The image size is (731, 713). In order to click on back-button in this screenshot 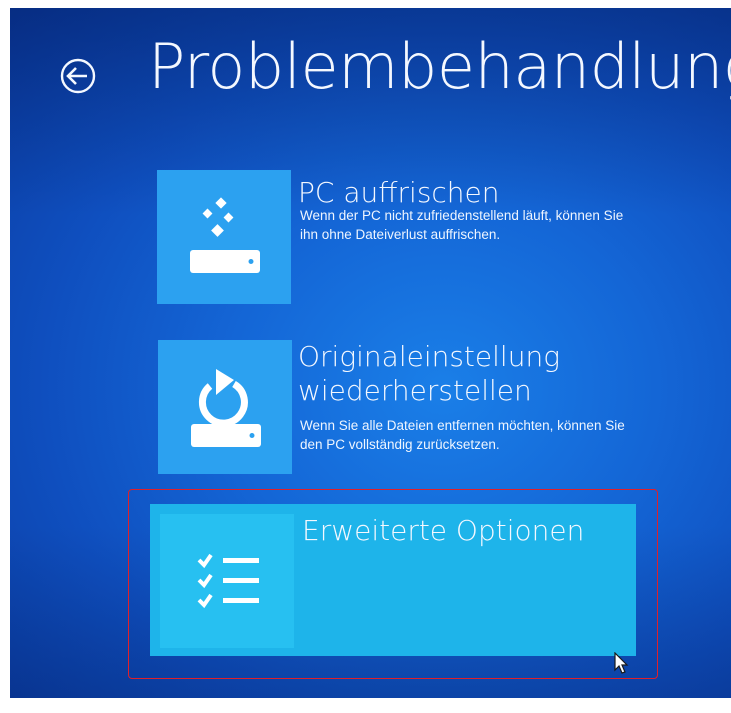, I will do `click(78, 76)`.